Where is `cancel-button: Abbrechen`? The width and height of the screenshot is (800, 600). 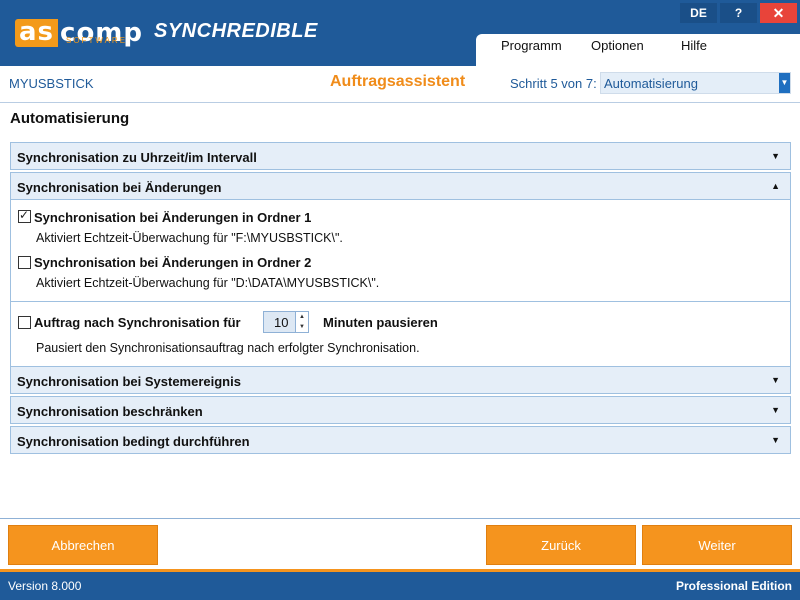 cancel-button: Abbrechen is located at coordinates (83, 545).